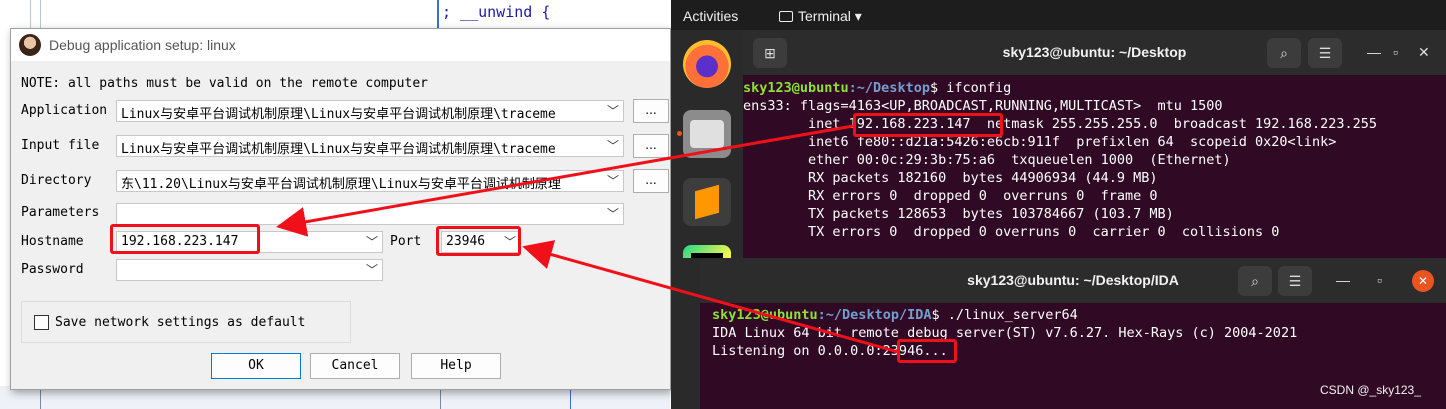 This screenshot has height=409, width=1446. I want to click on arrow-port-to-port, so click(710, 297).